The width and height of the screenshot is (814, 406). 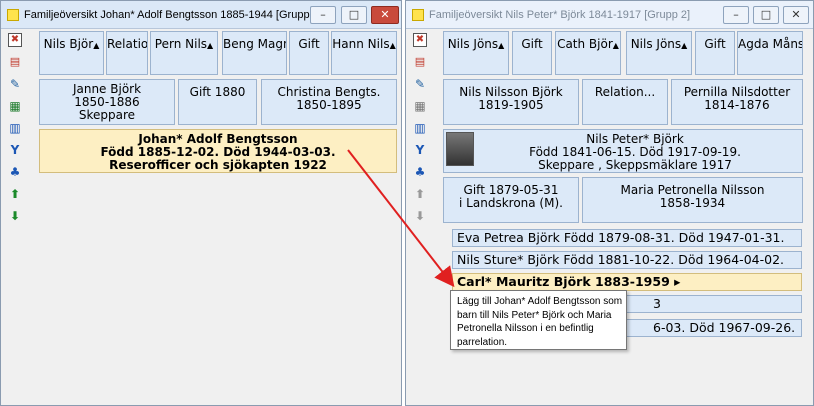 I want to click on grandparent-name: Cath Björ, so click(x=585, y=44).